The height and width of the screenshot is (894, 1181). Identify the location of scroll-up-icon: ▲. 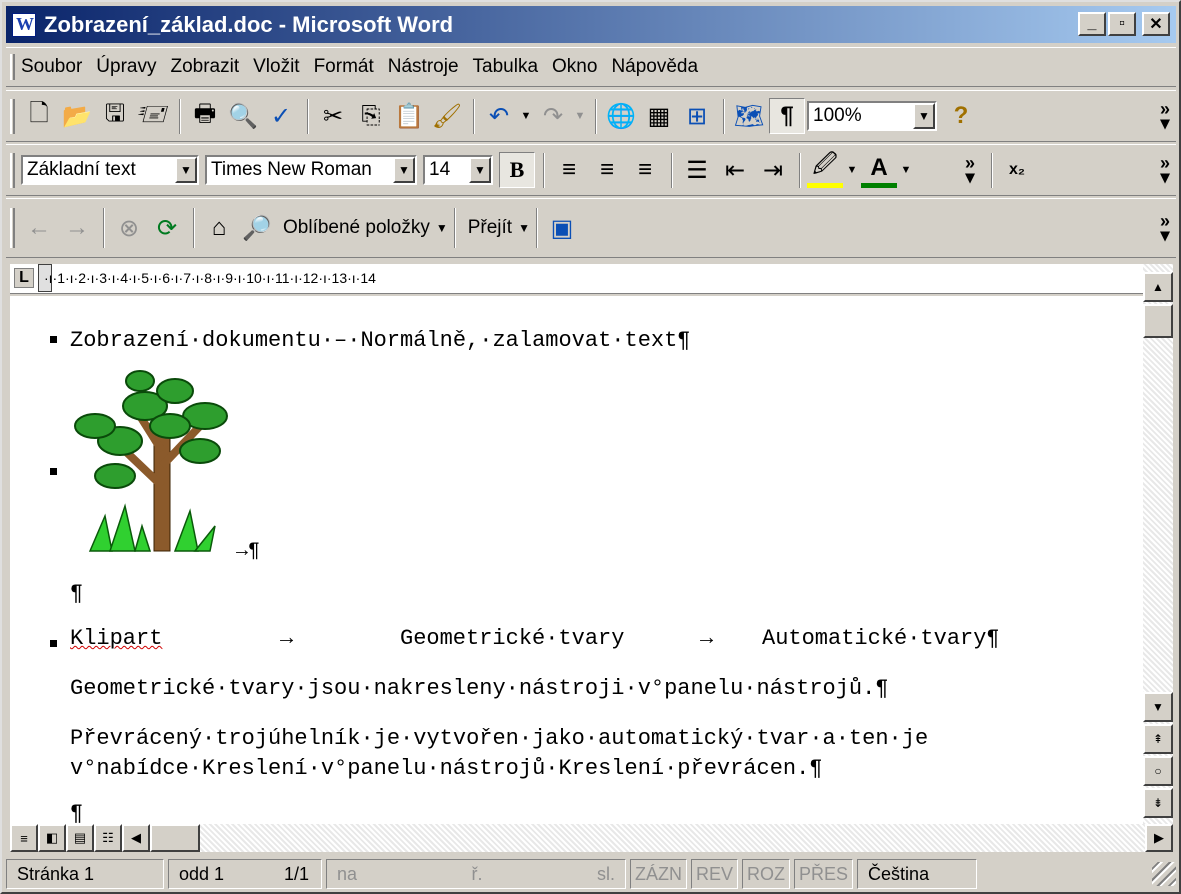
(1158, 287).